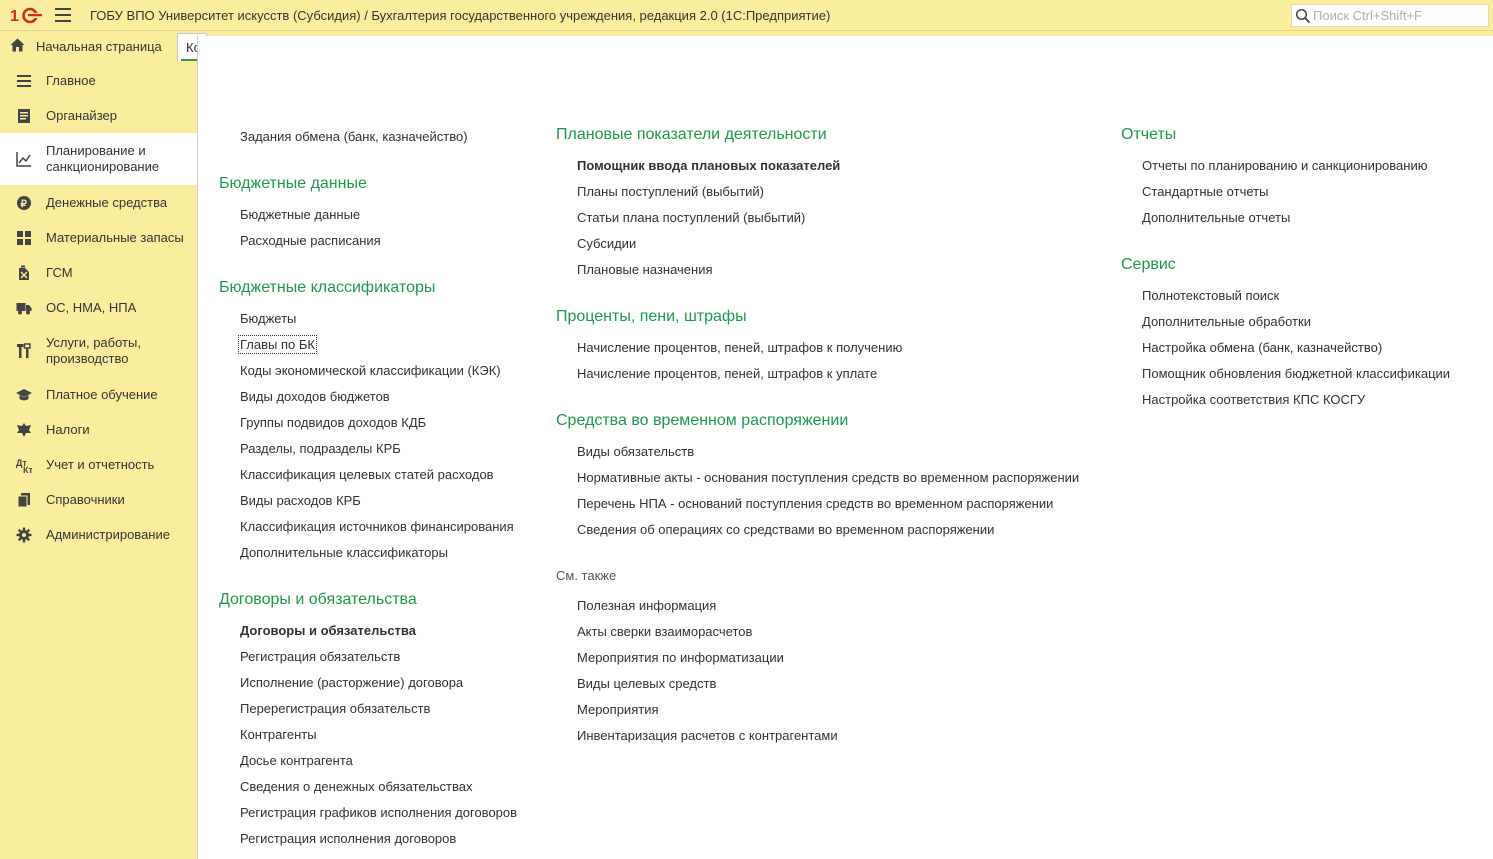 Image resolution: width=1493 pixels, height=859 pixels. Describe the element at coordinates (707, 735) in the screenshot. I see `link-settlements-inventory: Инвентаризация расчетов с контрагентами` at that location.